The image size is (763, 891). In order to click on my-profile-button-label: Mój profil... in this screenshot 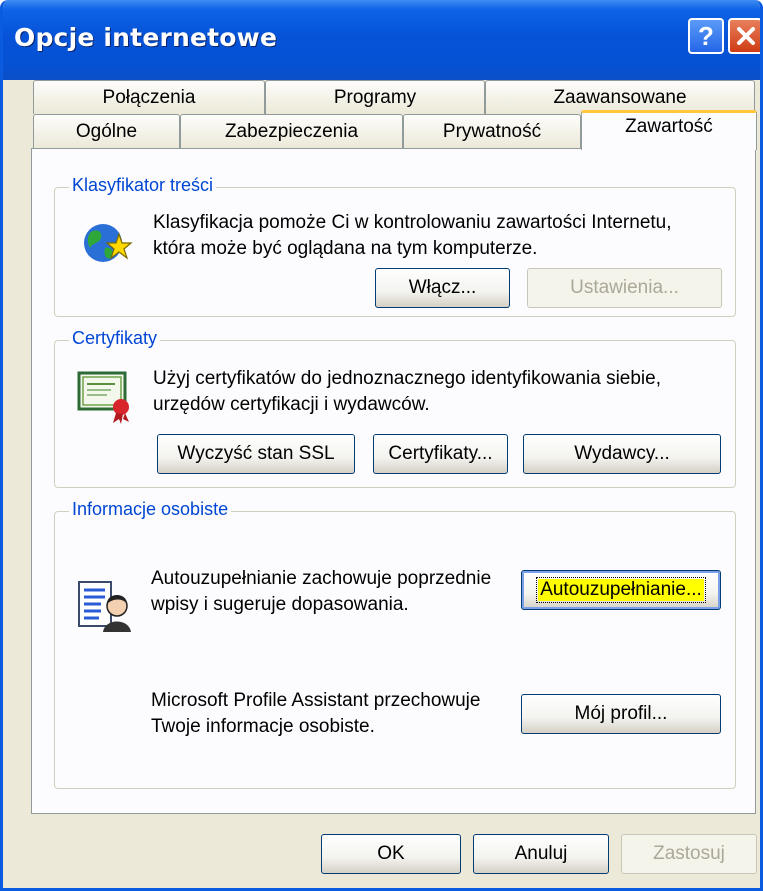, I will do `click(621, 713)`.